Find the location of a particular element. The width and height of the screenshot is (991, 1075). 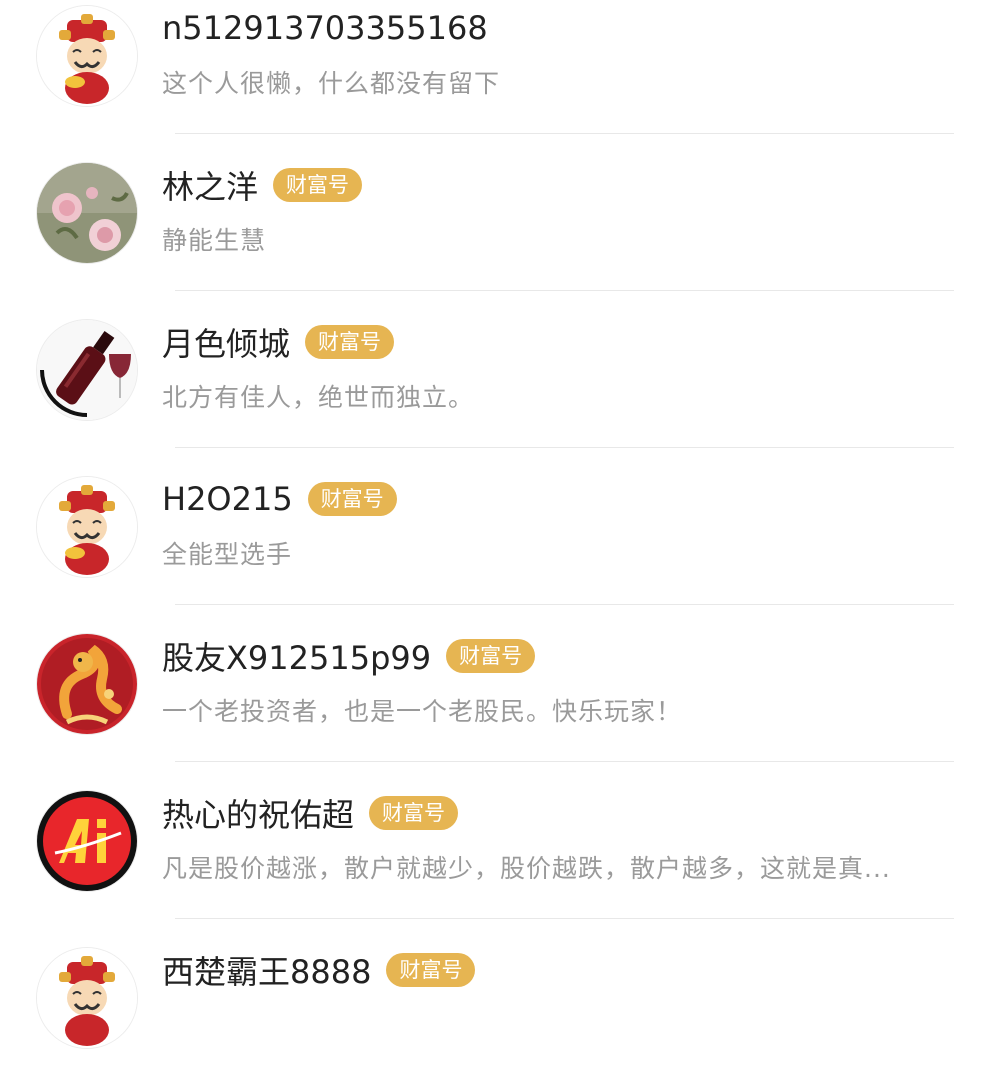

name-line: 月色倾城 财富号 is located at coordinates (278, 342).